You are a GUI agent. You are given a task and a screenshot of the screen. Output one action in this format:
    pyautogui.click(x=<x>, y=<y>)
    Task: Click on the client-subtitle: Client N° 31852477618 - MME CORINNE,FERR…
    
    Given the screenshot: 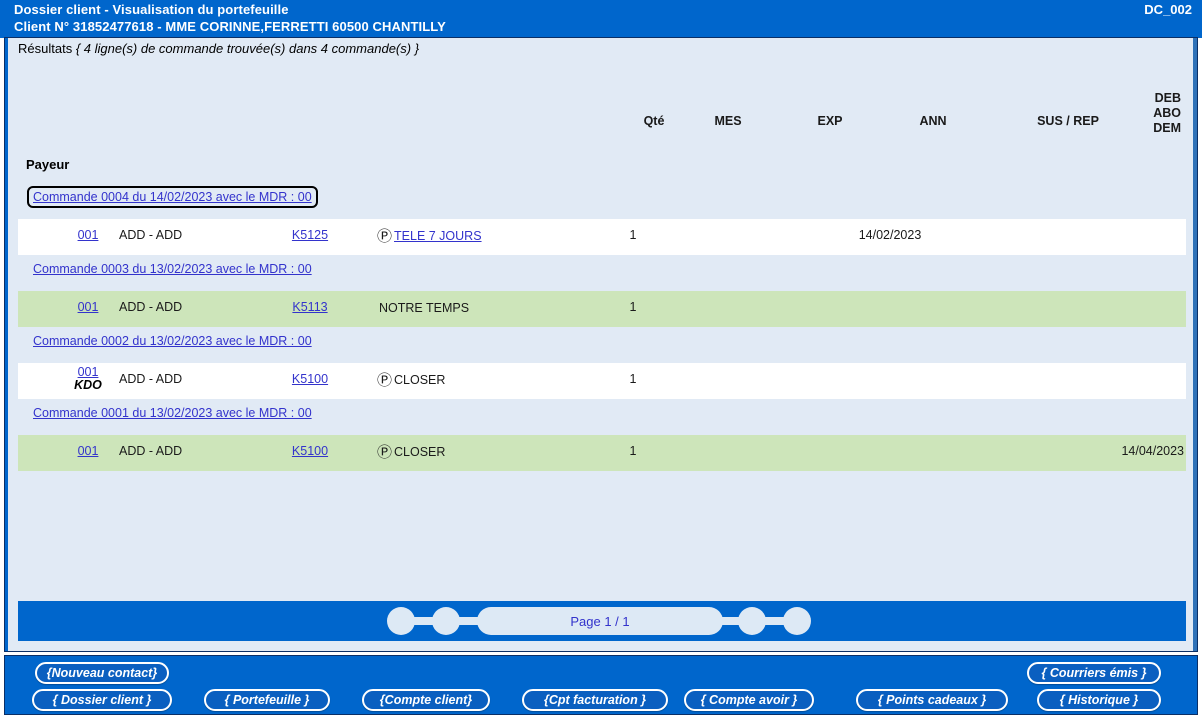 What is the action you would take?
    pyautogui.click(x=230, y=26)
    